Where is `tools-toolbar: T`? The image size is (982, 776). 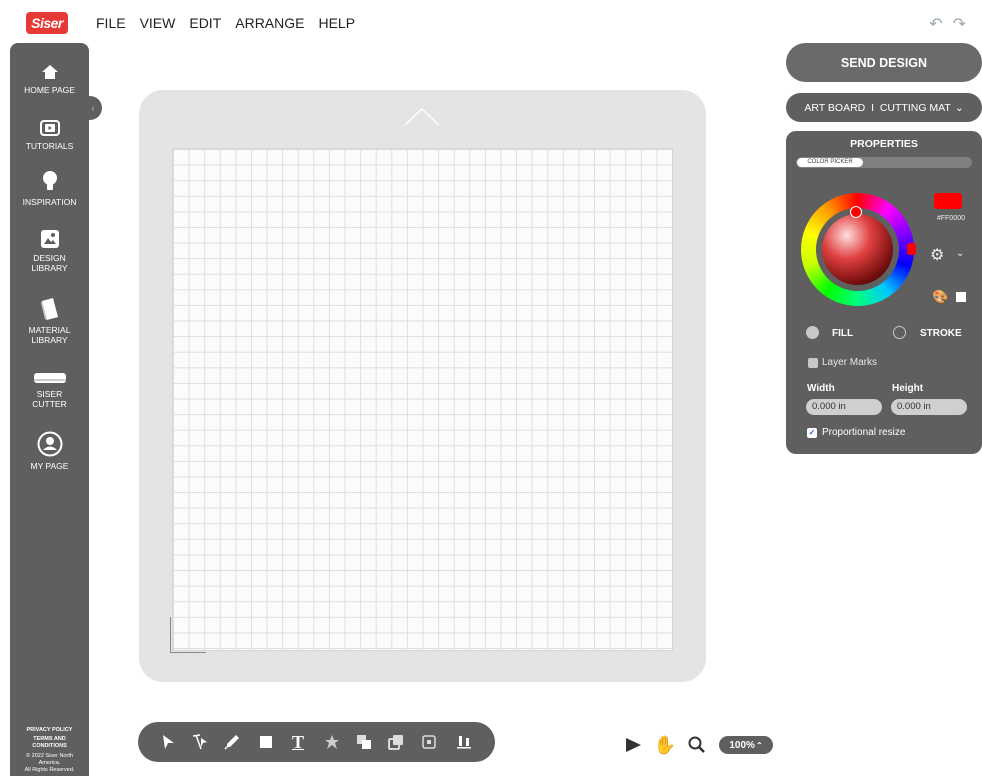 tools-toolbar: T is located at coordinates (316, 742).